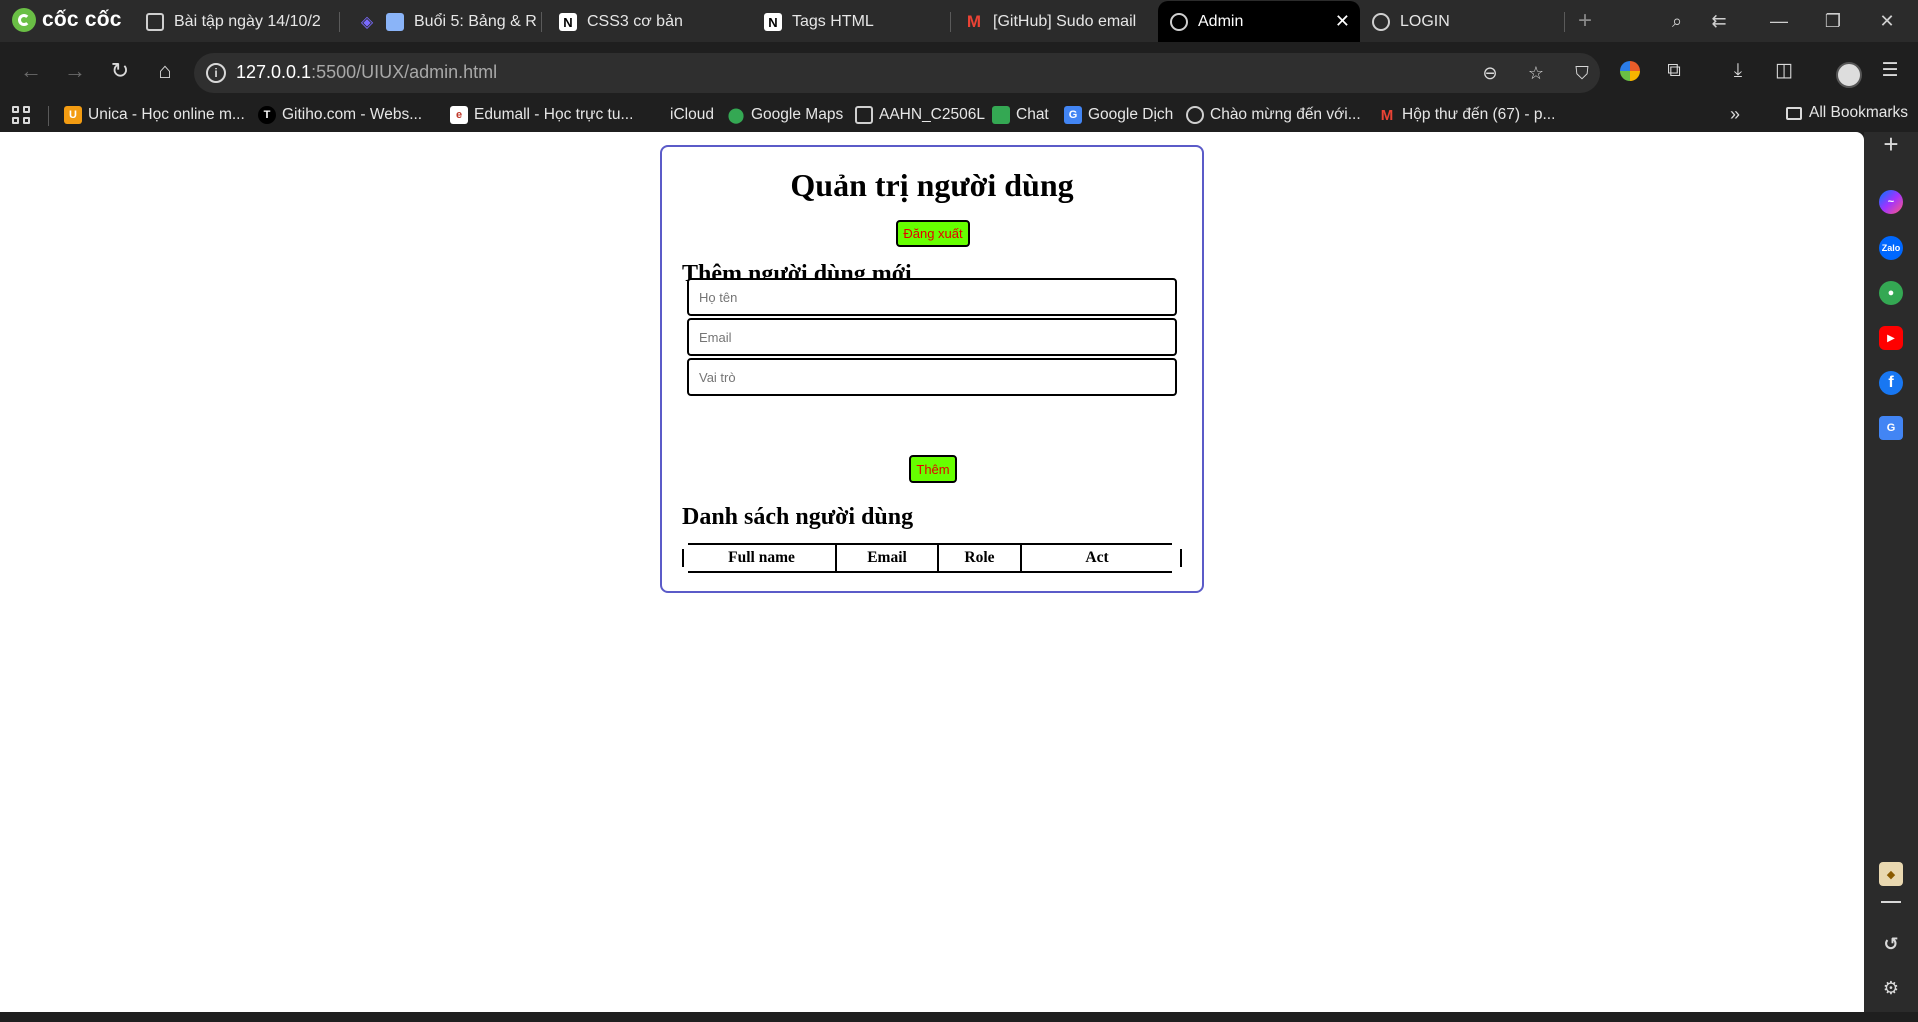  I want to click on bookmark-icloud: iCloud, so click(680, 115).